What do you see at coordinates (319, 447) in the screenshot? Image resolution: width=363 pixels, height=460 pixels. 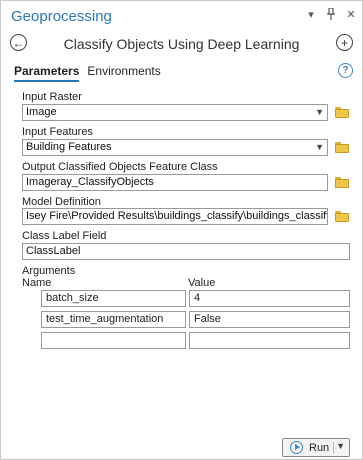 I see `run-label: Run` at bounding box center [319, 447].